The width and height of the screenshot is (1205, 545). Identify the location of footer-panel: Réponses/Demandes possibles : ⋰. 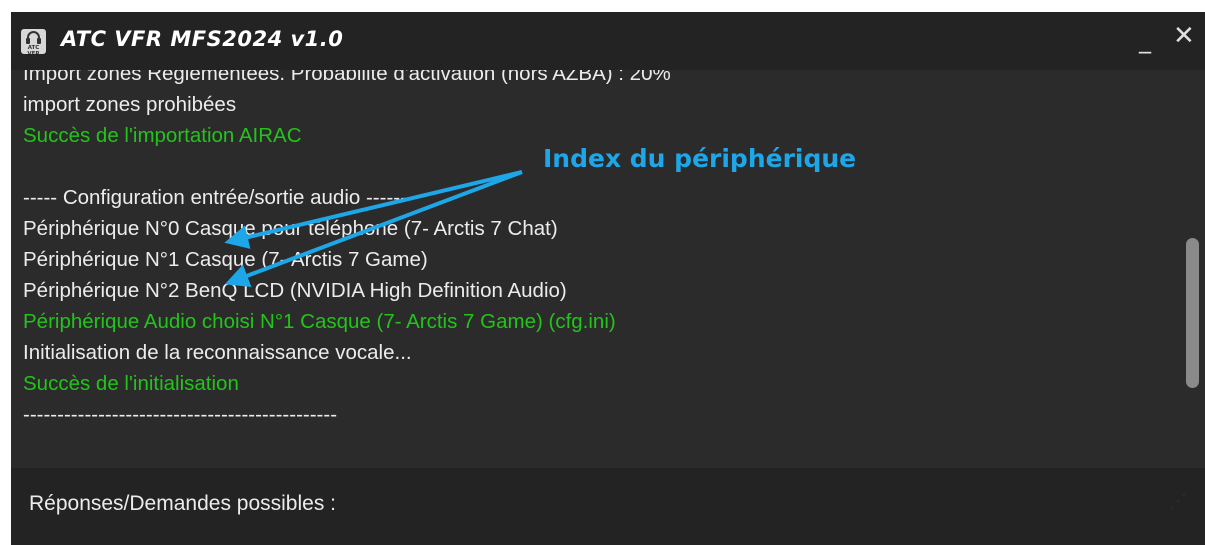
(608, 506).